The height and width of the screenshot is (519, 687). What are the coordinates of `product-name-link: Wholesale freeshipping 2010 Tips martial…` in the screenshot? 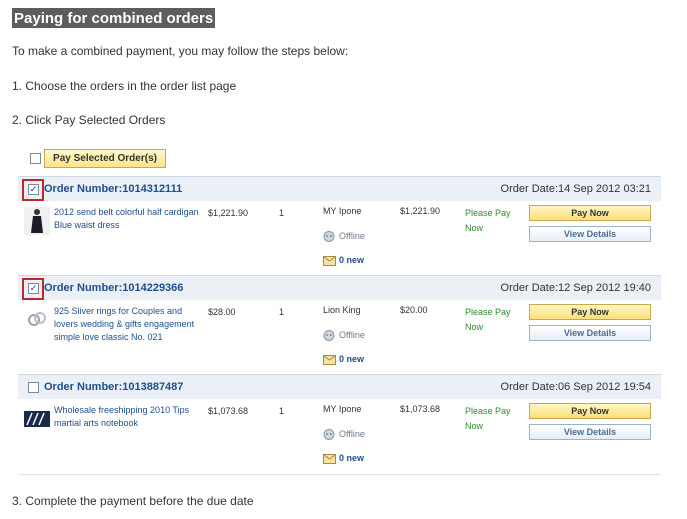 It's located at (129, 417).